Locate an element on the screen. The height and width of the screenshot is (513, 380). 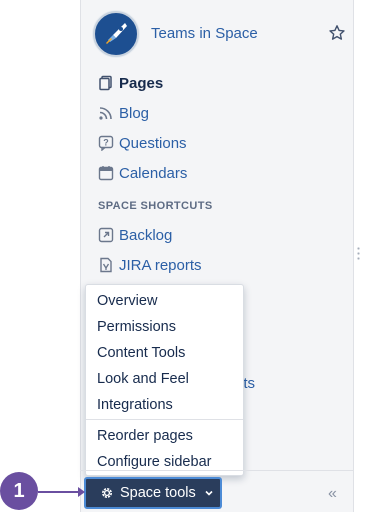
nav-label-pages: Pages is located at coordinates (141, 83).